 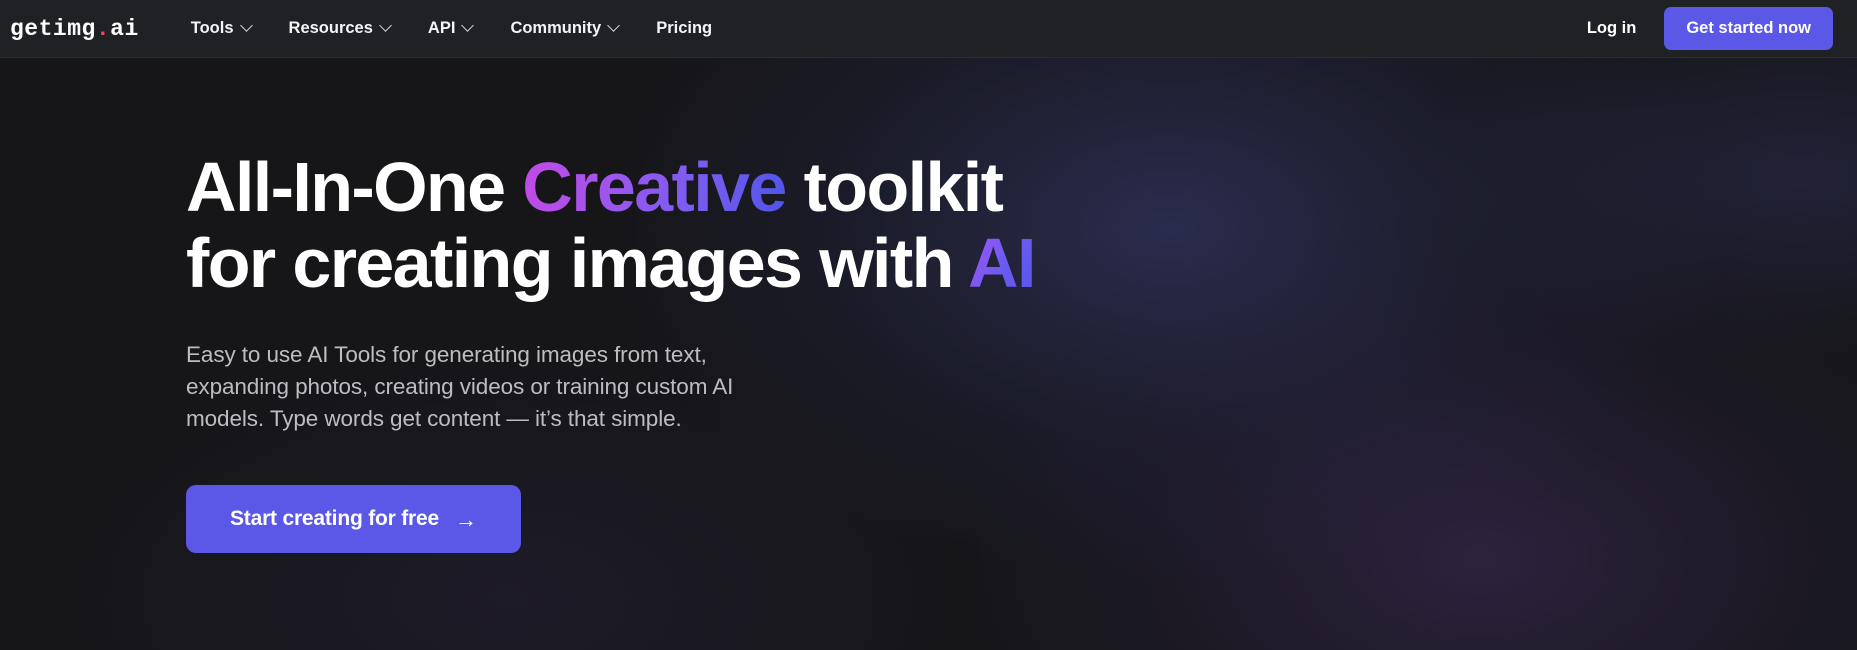 I want to click on nav-item-resources: Resources, so click(x=340, y=28).